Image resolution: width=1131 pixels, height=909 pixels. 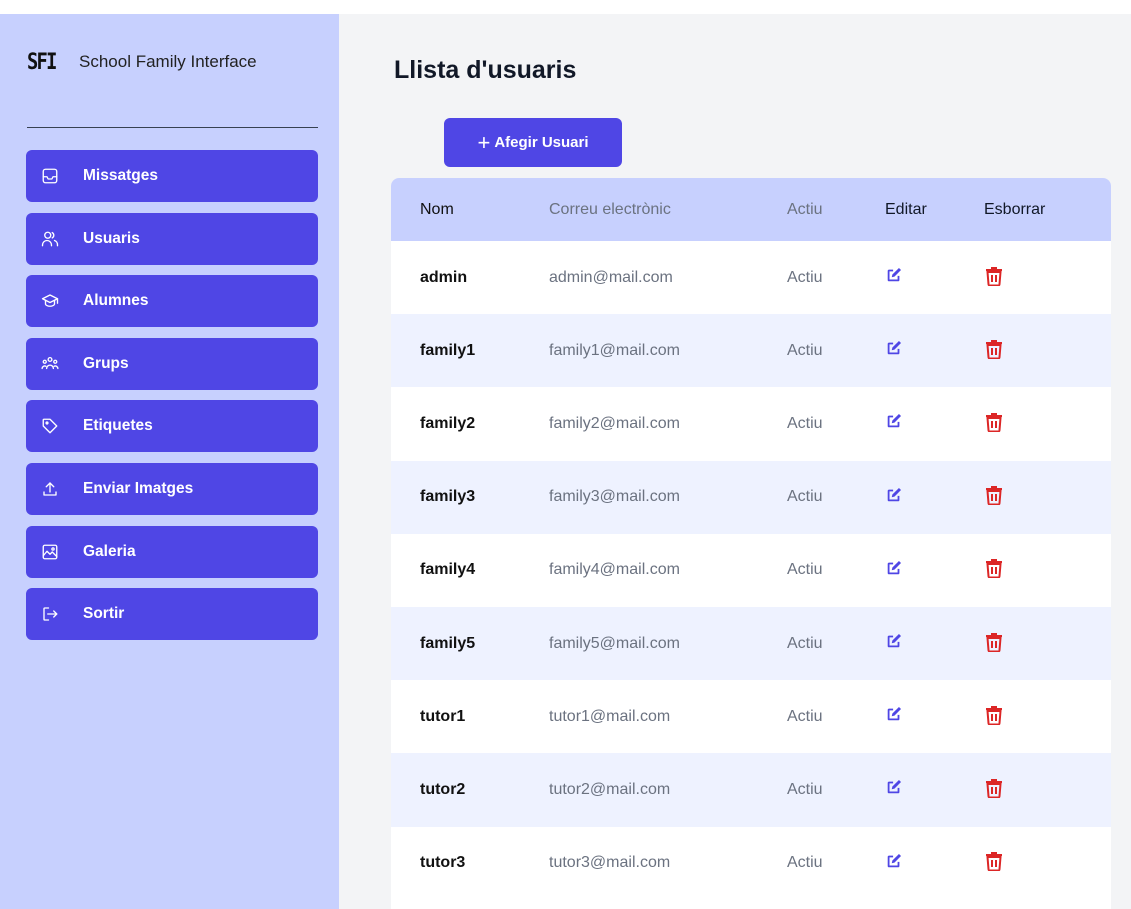 What do you see at coordinates (751, 278) in the screenshot?
I see `table-row: admin admin@mail.com Actiu` at bounding box center [751, 278].